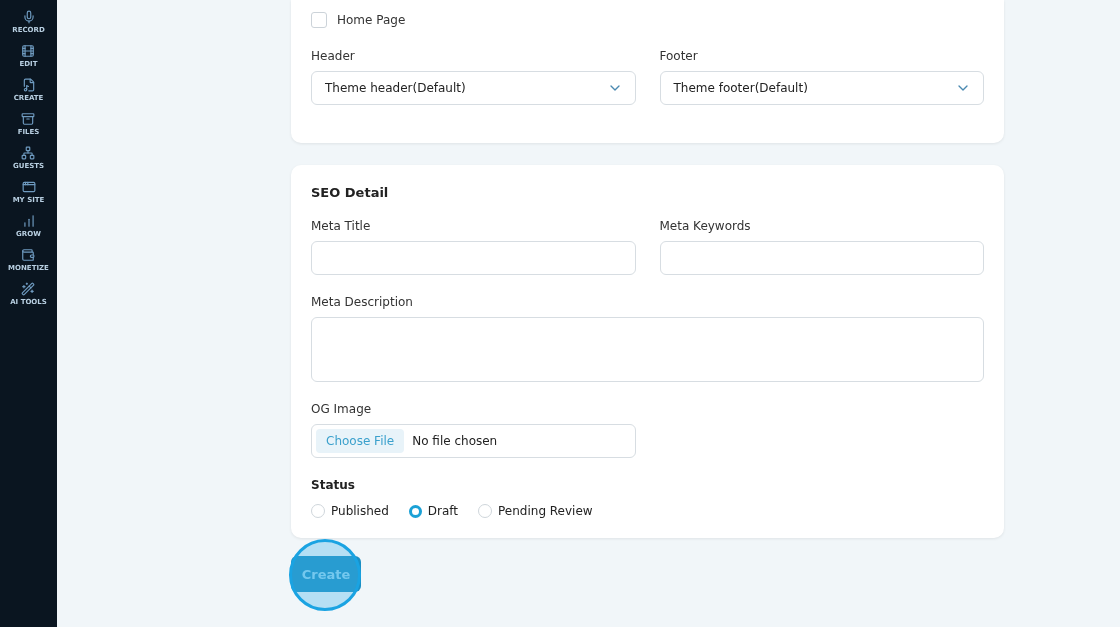 This screenshot has height=627, width=1120. Describe the element at coordinates (535, 511) in the screenshot. I see `radio-option: Pending Review` at that location.